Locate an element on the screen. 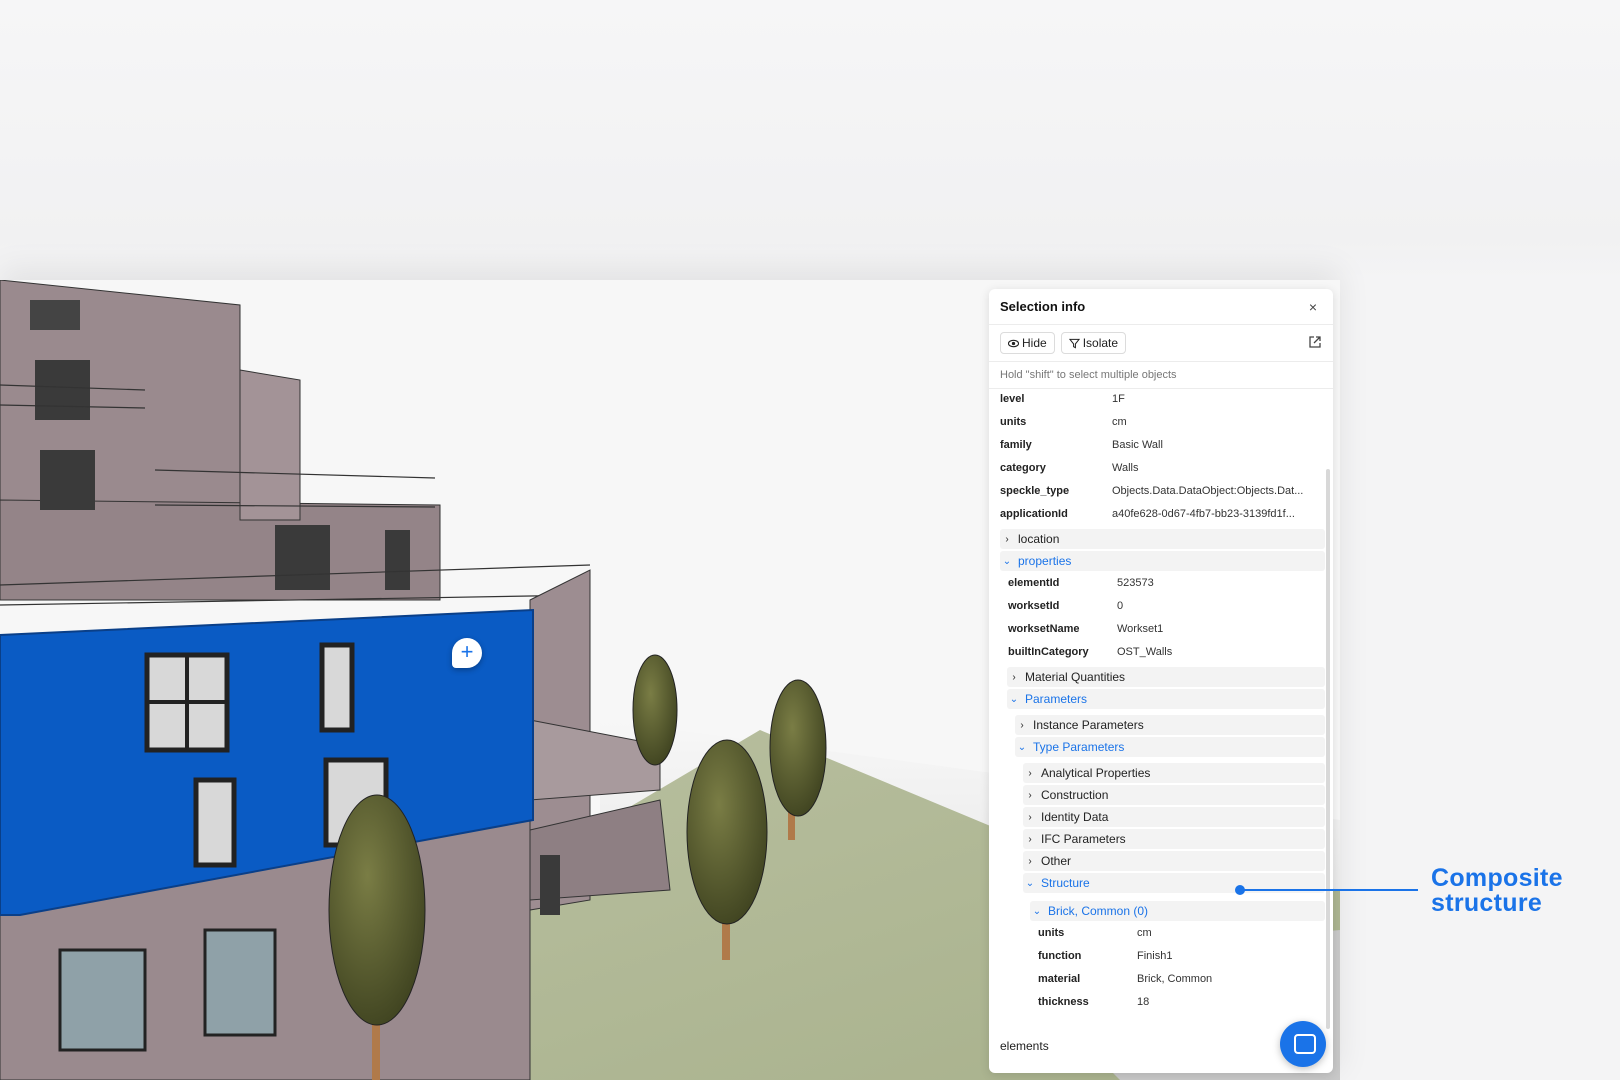  property-row: material Brick, Common is located at coordinates (1161, 980).